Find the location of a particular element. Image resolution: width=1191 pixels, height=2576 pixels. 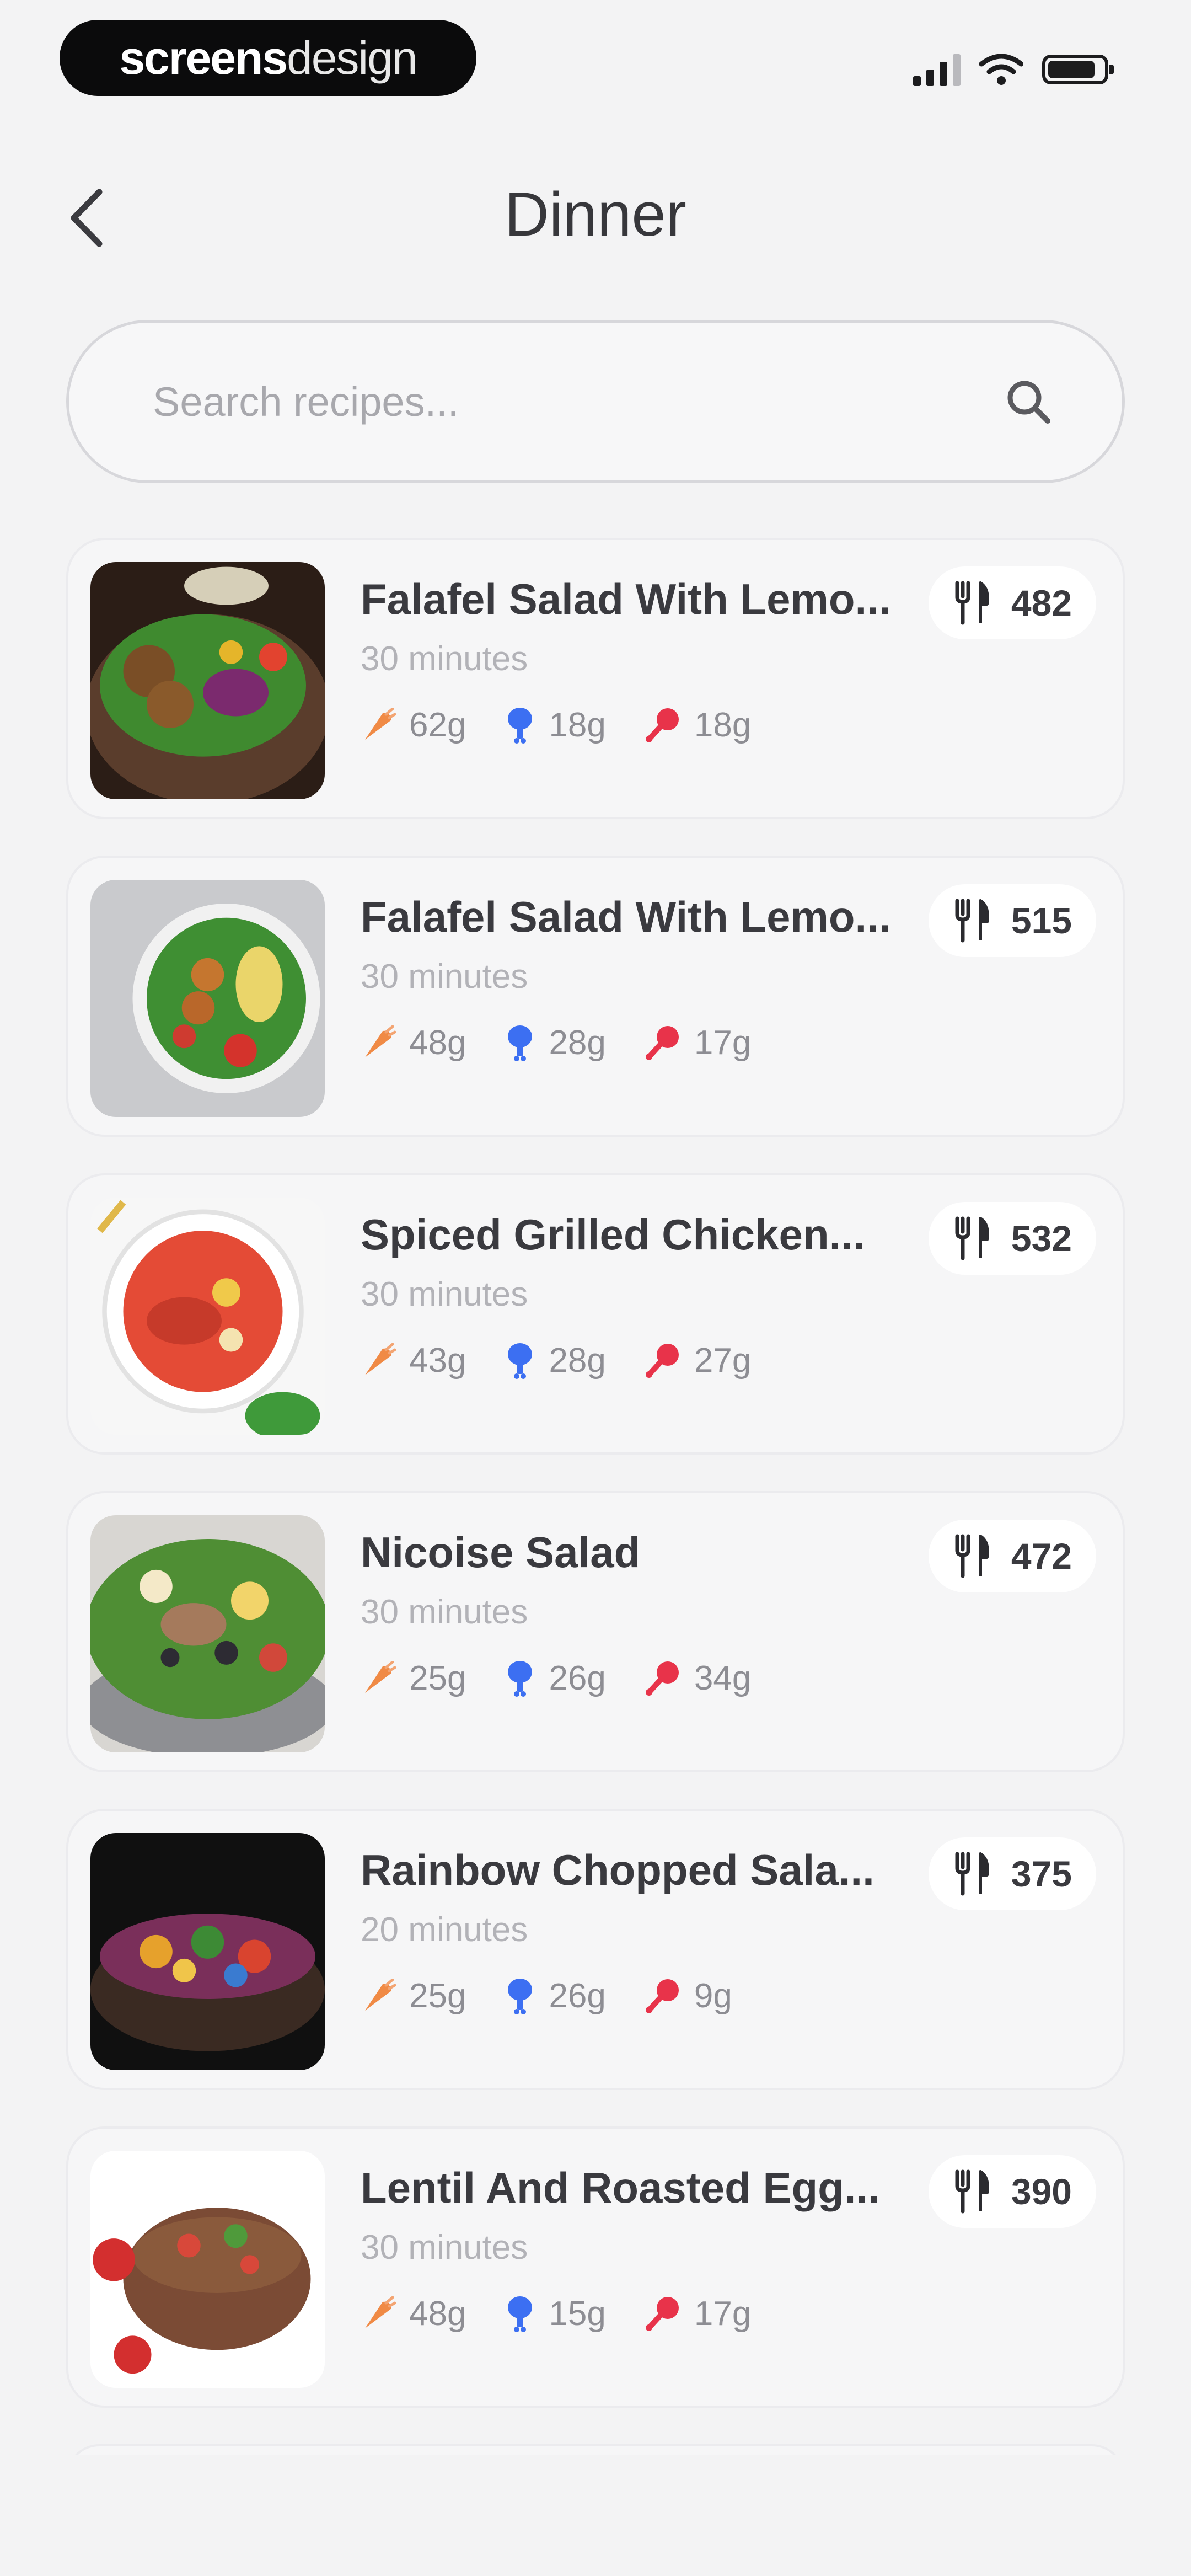

recipe-title: Nicoise Salad is located at coordinates (501, 1552).